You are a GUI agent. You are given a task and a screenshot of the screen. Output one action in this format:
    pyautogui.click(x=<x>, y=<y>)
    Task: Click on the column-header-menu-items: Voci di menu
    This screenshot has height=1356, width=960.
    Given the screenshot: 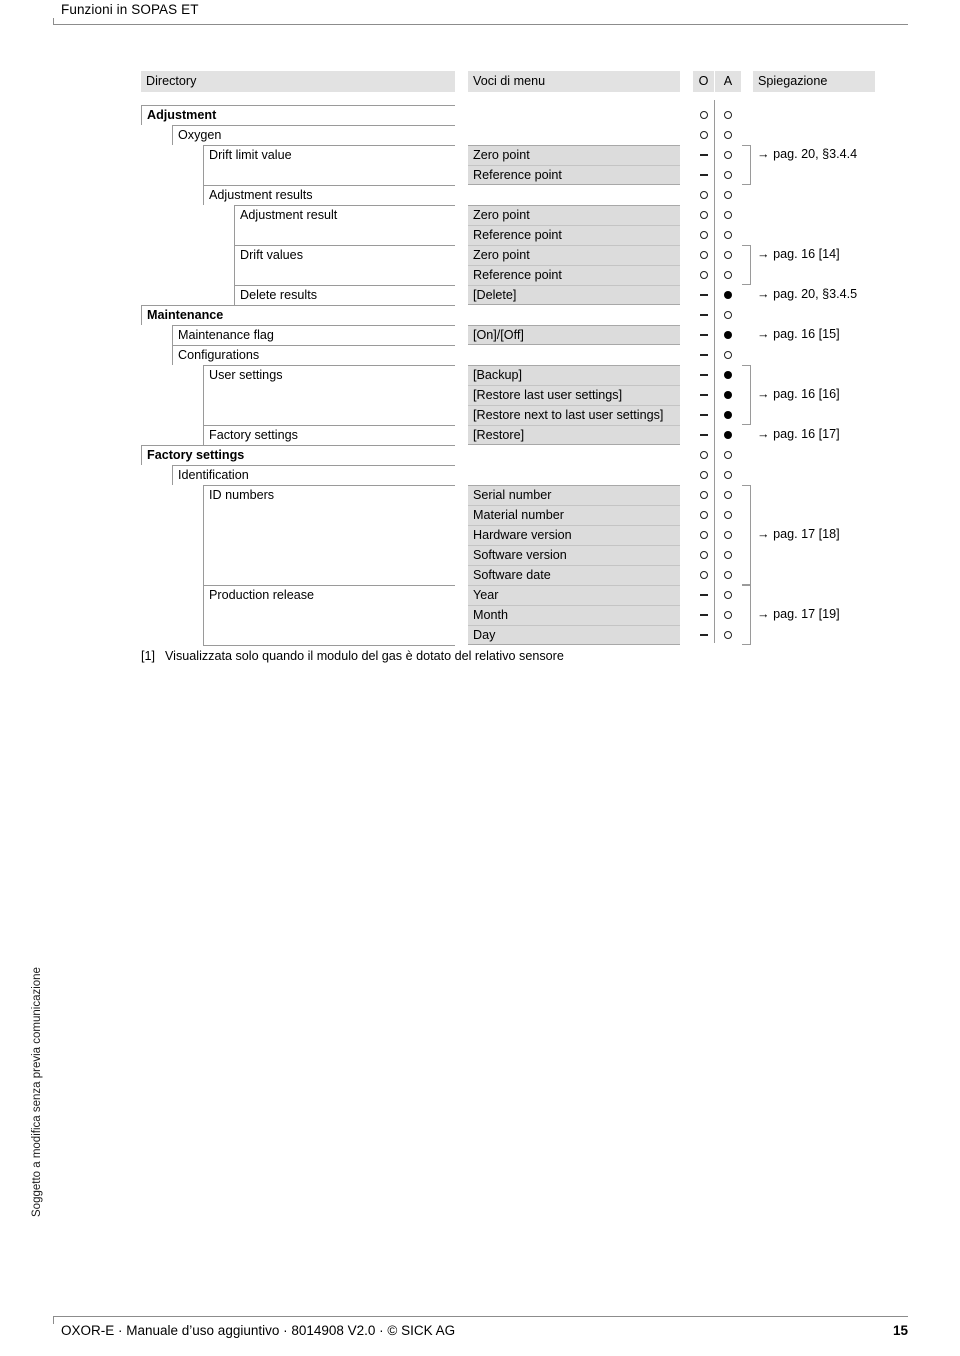 What is the action you would take?
    pyautogui.click(x=574, y=81)
    